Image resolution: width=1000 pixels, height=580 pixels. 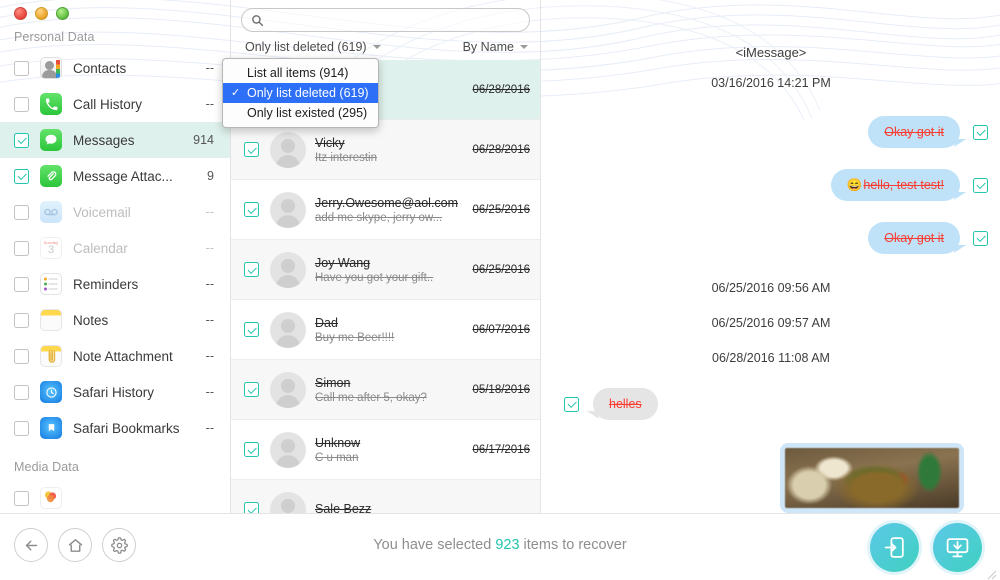 What do you see at coordinates (306, 47) in the screenshot?
I see `filter-dropdown-label: Only list deleted (619)` at bounding box center [306, 47].